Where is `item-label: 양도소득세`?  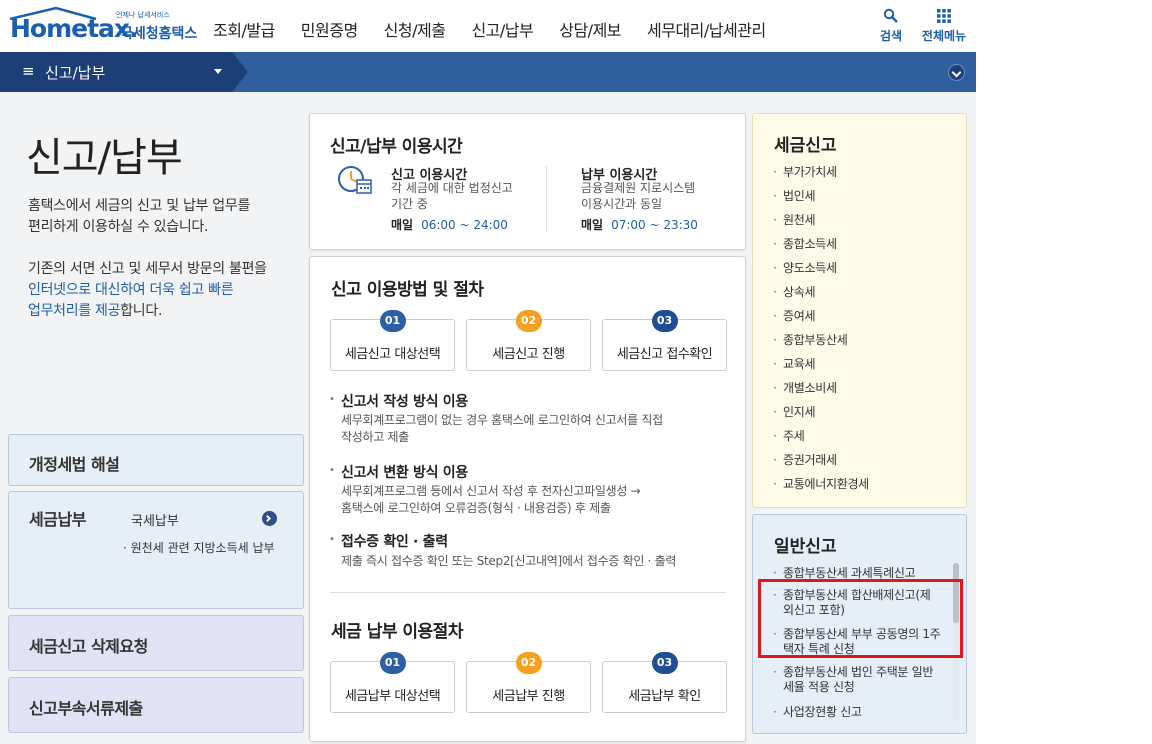
item-label: 양도소득세 is located at coordinates (810, 268).